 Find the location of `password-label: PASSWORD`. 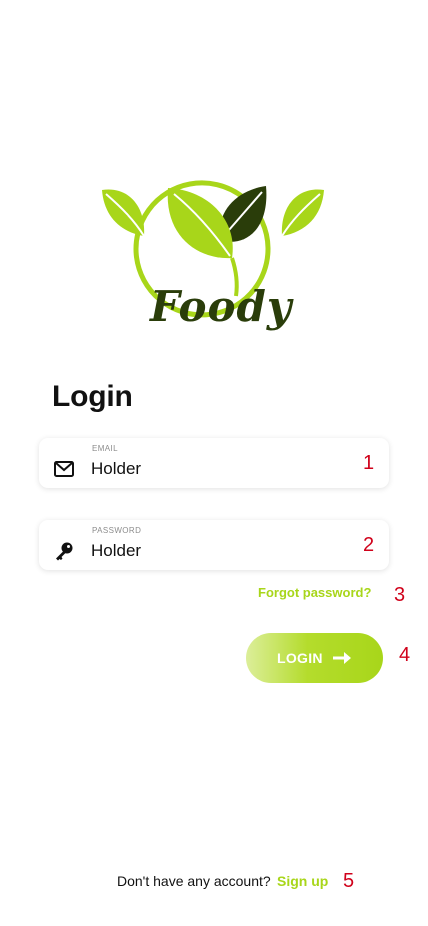

password-label: PASSWORD is located at coordinates (117, 530).